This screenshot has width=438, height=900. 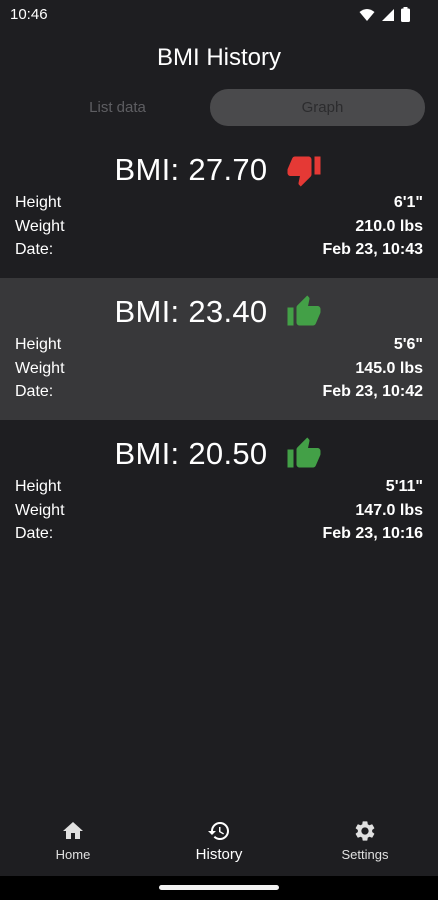 What do you see at coordinates (219, 250) in the screenshot?
I see `date-row: Date: Feb 23, 10:43` at bounding box center [219, 250].